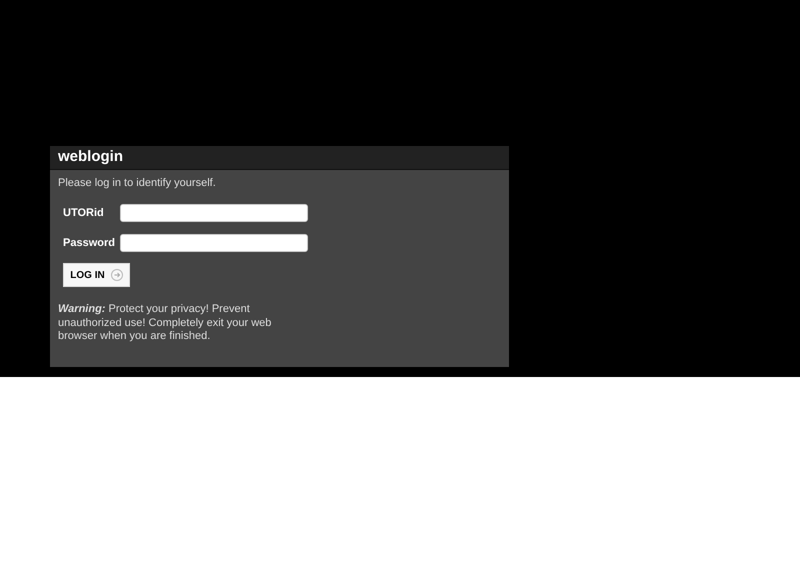  I want to click on intro-text: Please log in to identify yourself., so click(137, 183).